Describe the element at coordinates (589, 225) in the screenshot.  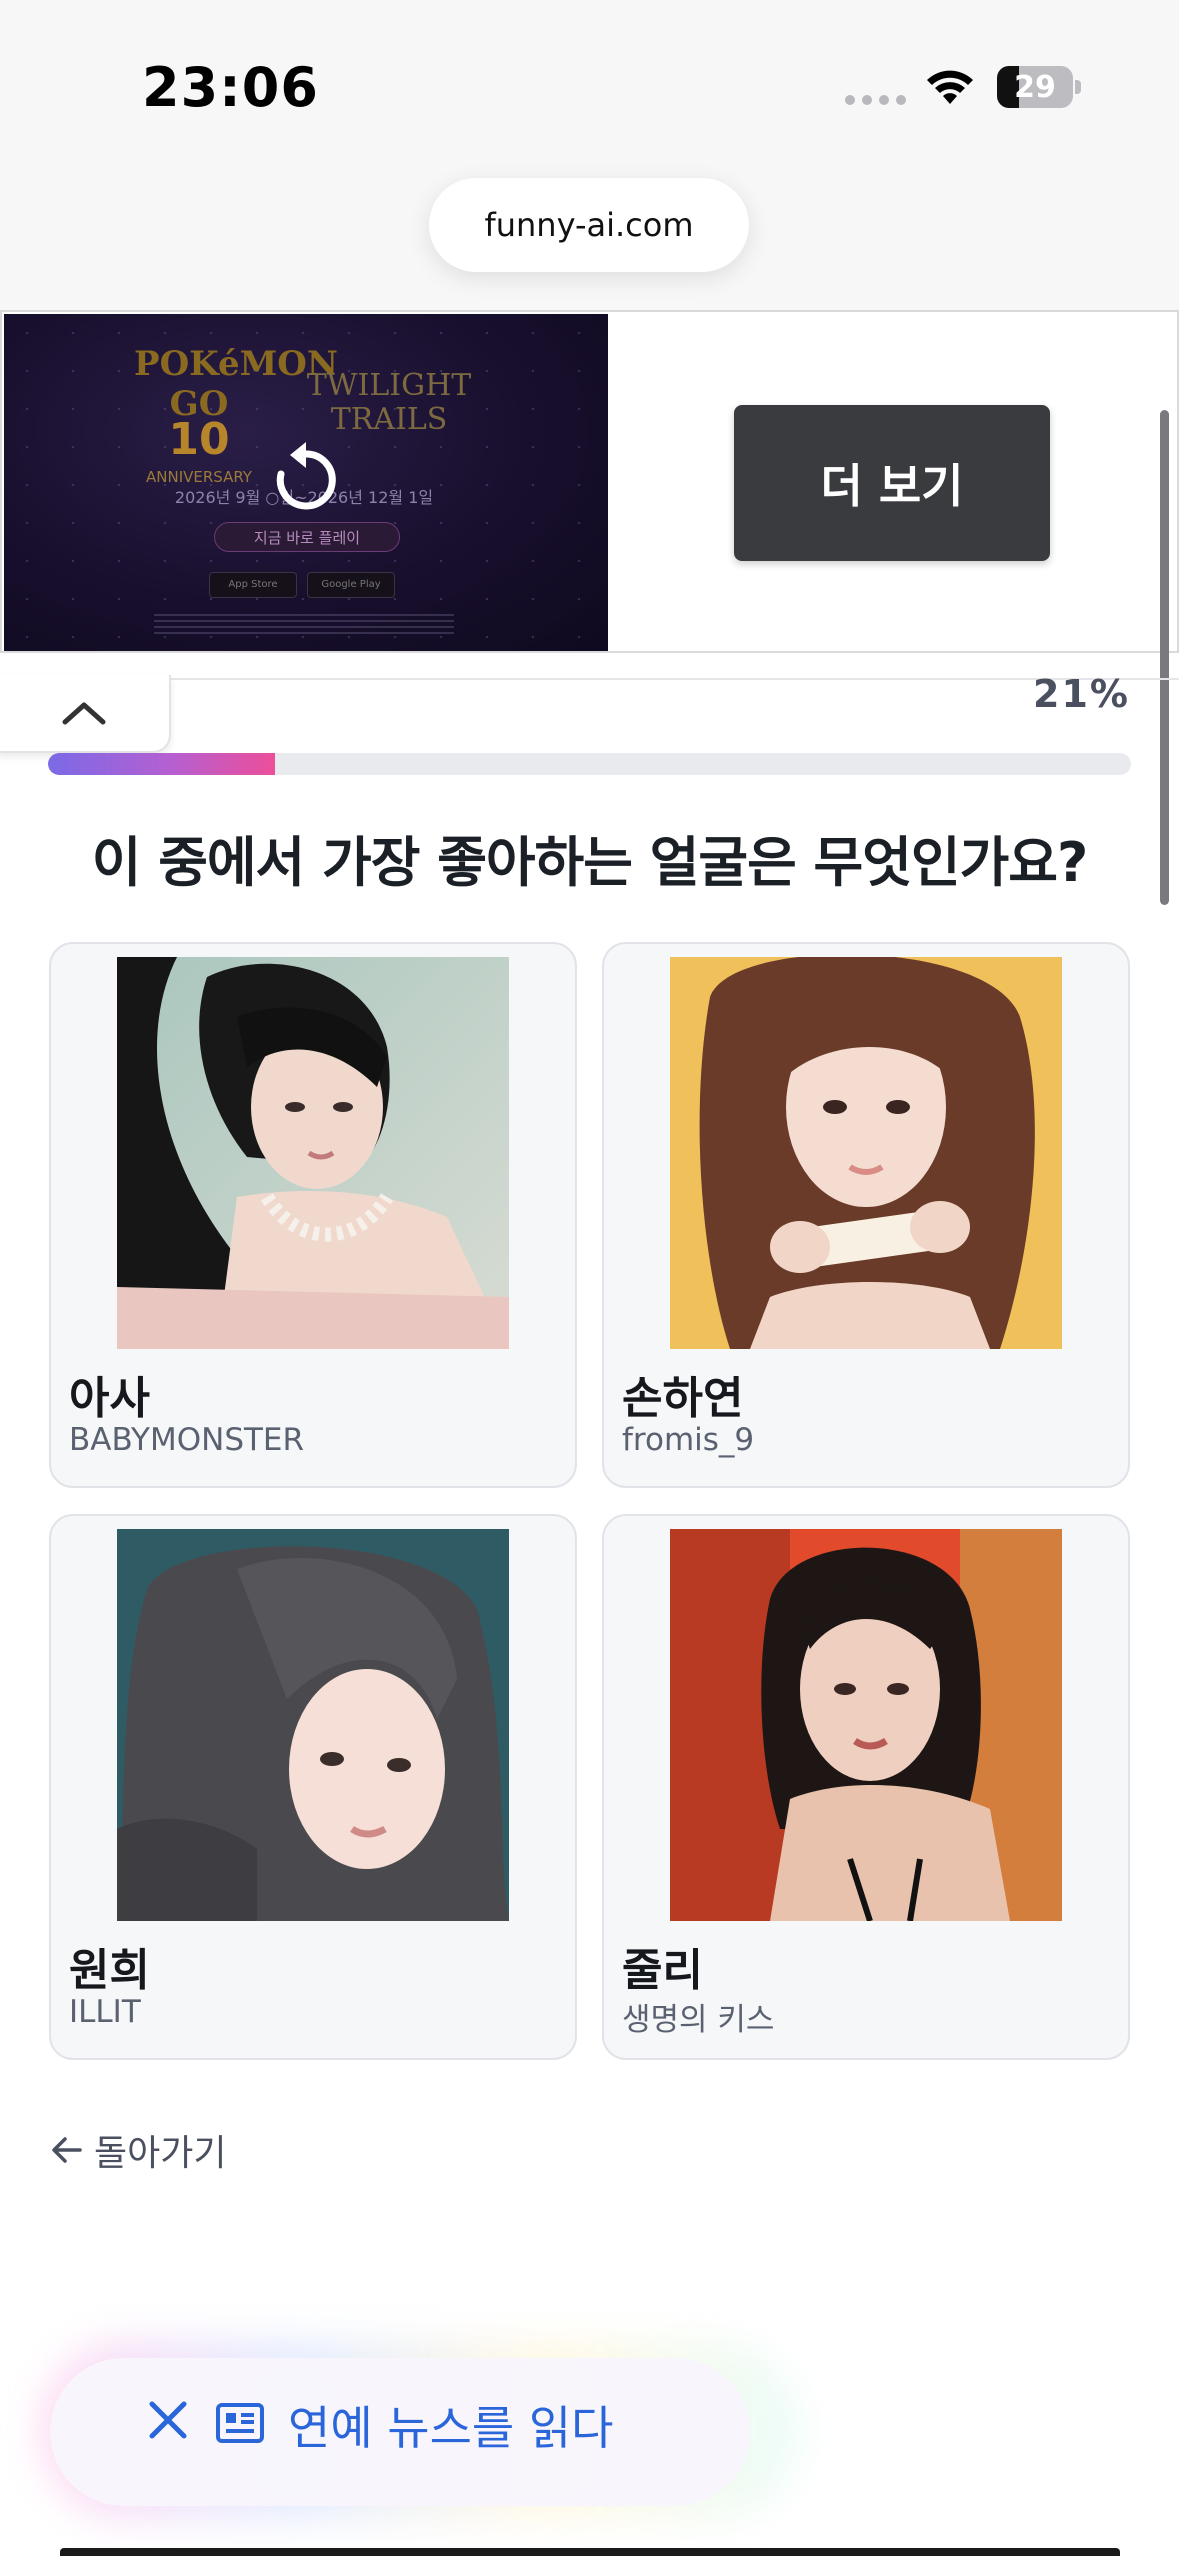
I see `url-bar: funny-ai.com` at that location.